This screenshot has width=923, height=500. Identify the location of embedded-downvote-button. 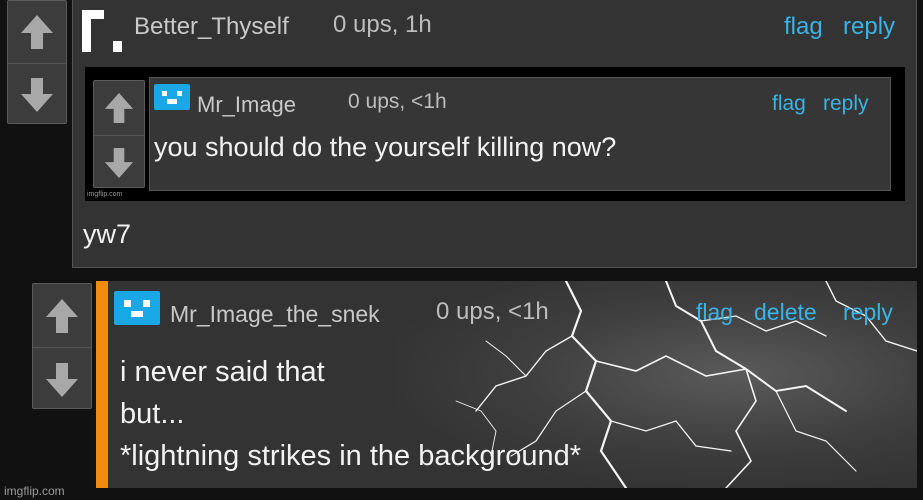
(119, 162).